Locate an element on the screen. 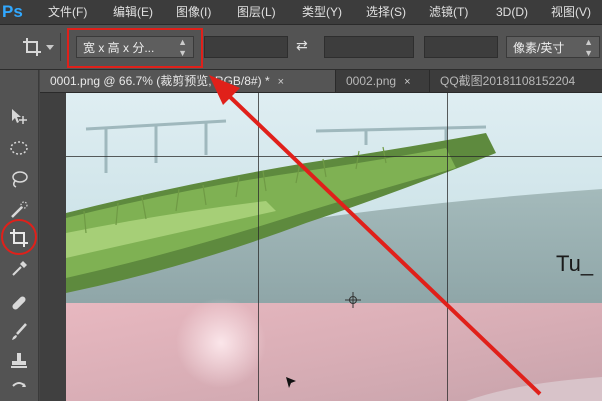 Image resolution: width=602 pixels, height=401 pixels. resolution-unit-select: 像素/英寸 ▲ ▼ is located at coordinates (553, 47).